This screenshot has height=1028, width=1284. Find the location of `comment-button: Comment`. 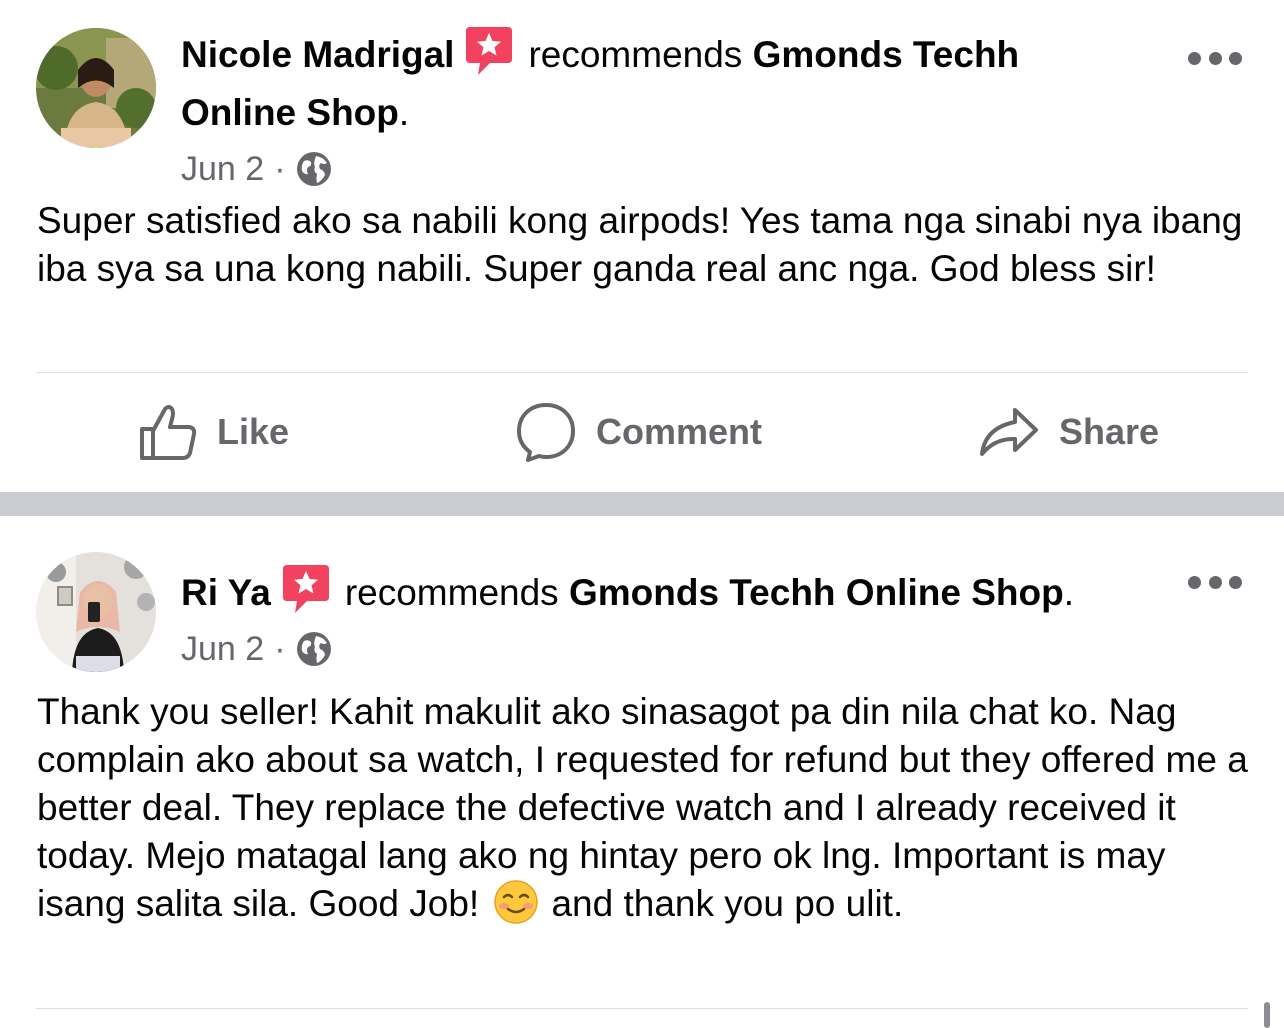

comment-button: Comment is located at coordinates (639, 432).